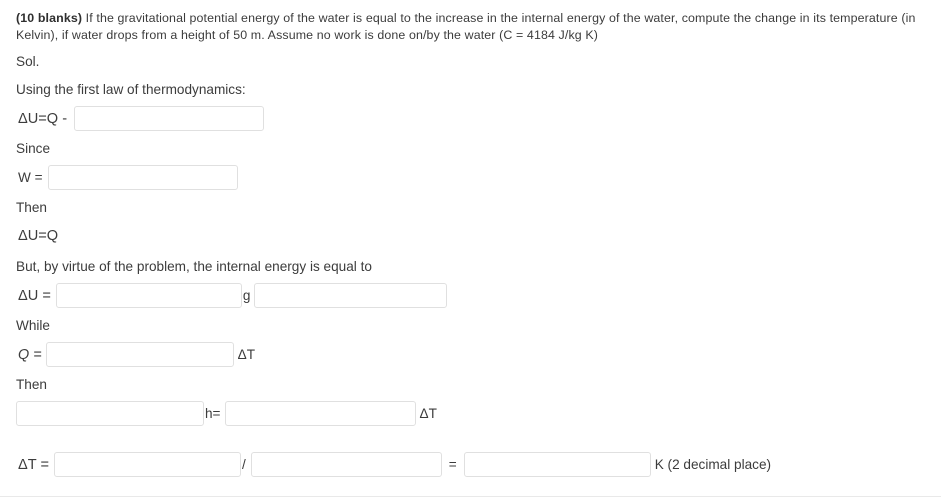 The width and height of the screenshot is (941, 503). Describe the element at coordinates (246, 295) in the screenshot. I see `gravity-label: g` at that location.